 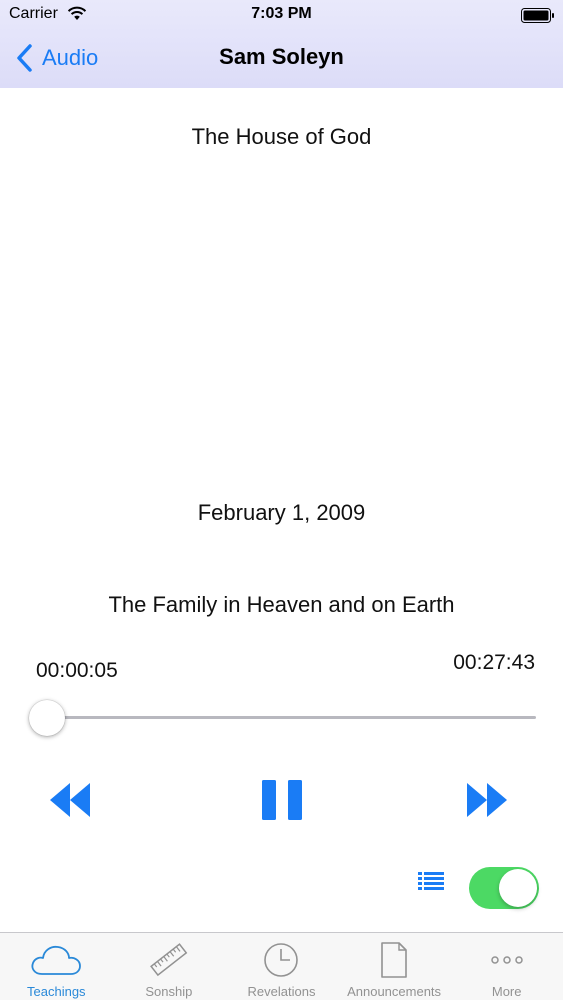 What do you see at coordinates (77, 670) in the screenshot?
I see `elapsed-time: 00:00:05` at bounding box center [77, 670].